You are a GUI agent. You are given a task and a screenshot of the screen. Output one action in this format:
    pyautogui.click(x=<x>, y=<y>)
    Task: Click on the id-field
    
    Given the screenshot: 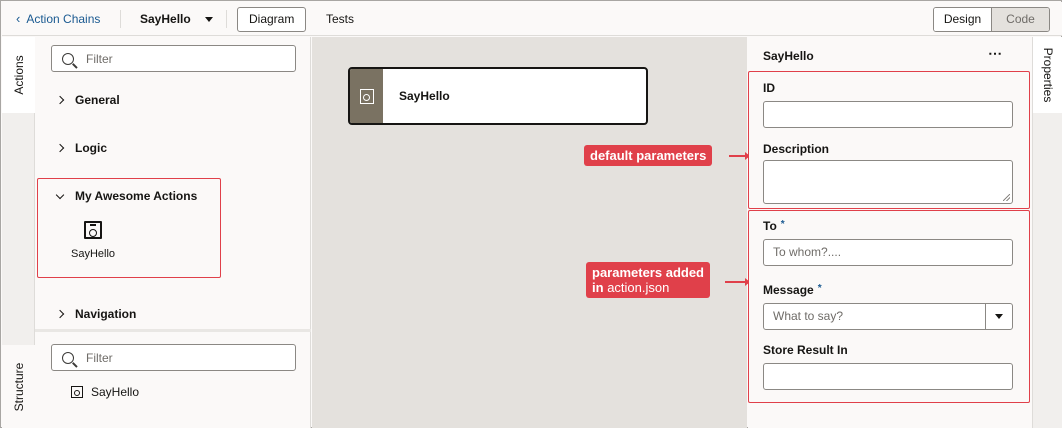 What is the action you would take?
    pyautogui.click(x=888, y=114)
    